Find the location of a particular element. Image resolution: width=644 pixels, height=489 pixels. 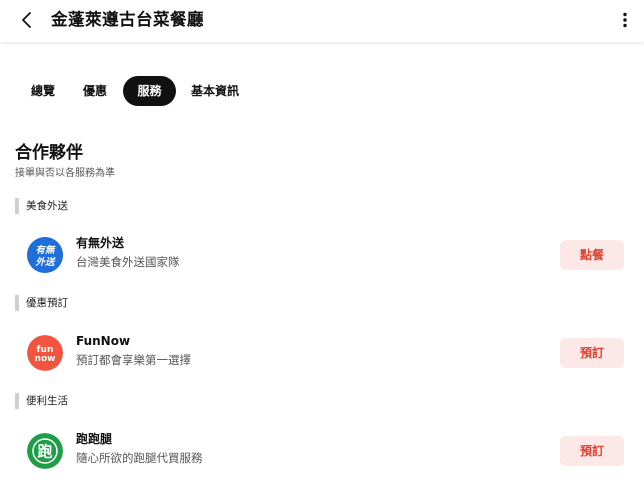

order-button: 點餐 is located at coordinates (592, 255).